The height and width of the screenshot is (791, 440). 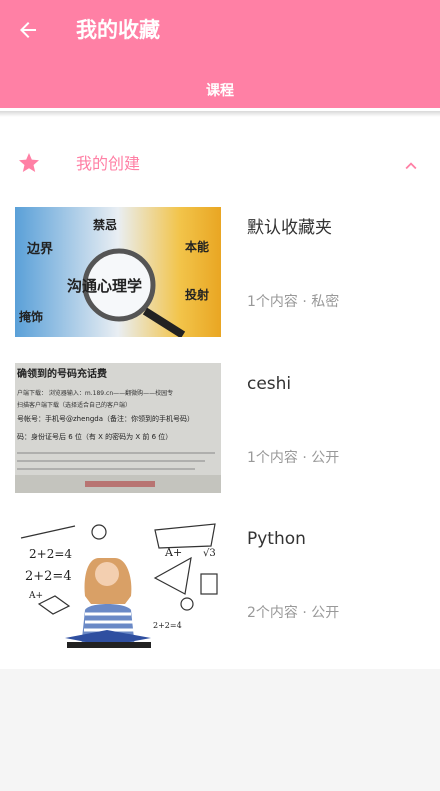 What do you see at coordinates (74, 405) in the screenshot?
I see `thumb-line: 扫描客户端下载（选择适合自己的客户端）` at bounding box center [74, 405].